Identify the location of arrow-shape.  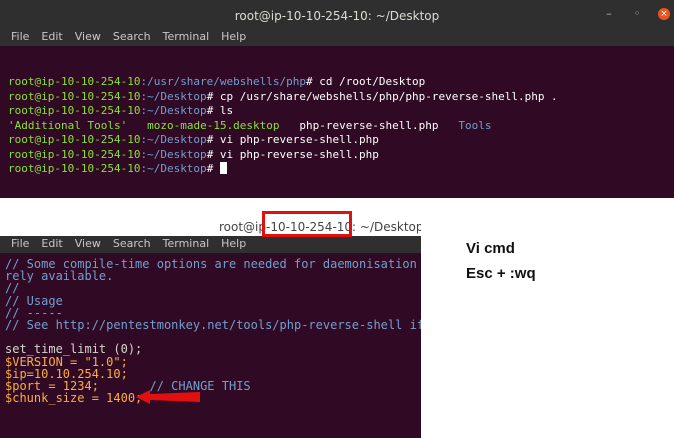
(168, 397).